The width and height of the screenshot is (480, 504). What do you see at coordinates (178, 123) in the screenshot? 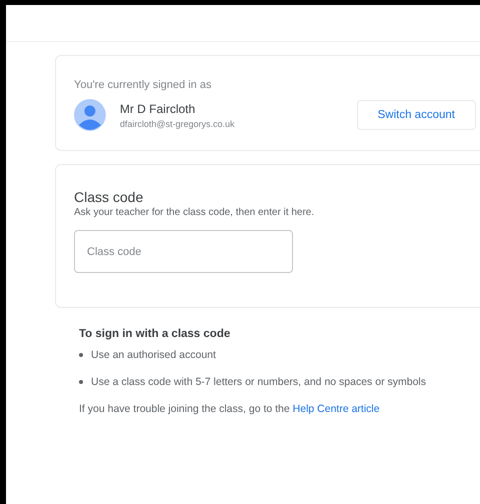
I see `account-email: dfaircloth@st-gregorys.co.uk` at bounding box center [178, 123].